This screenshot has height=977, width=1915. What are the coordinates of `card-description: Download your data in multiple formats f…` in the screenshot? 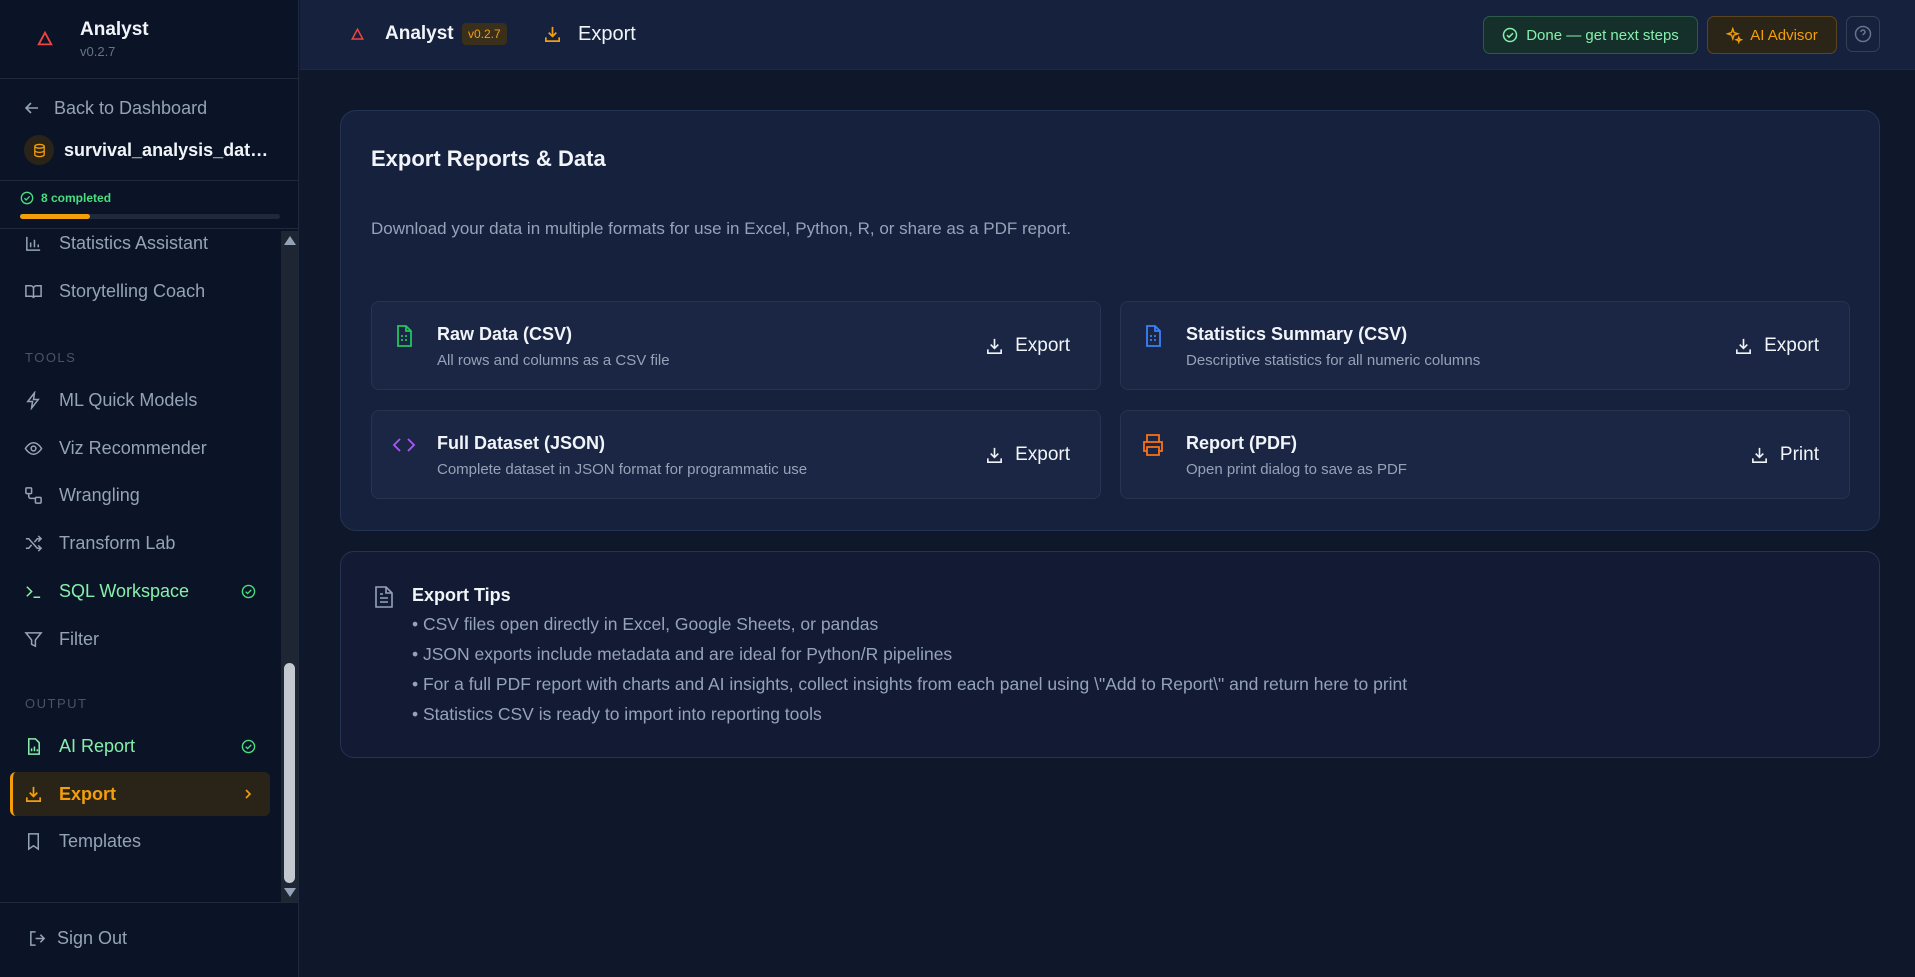 It's located at (721, 228).